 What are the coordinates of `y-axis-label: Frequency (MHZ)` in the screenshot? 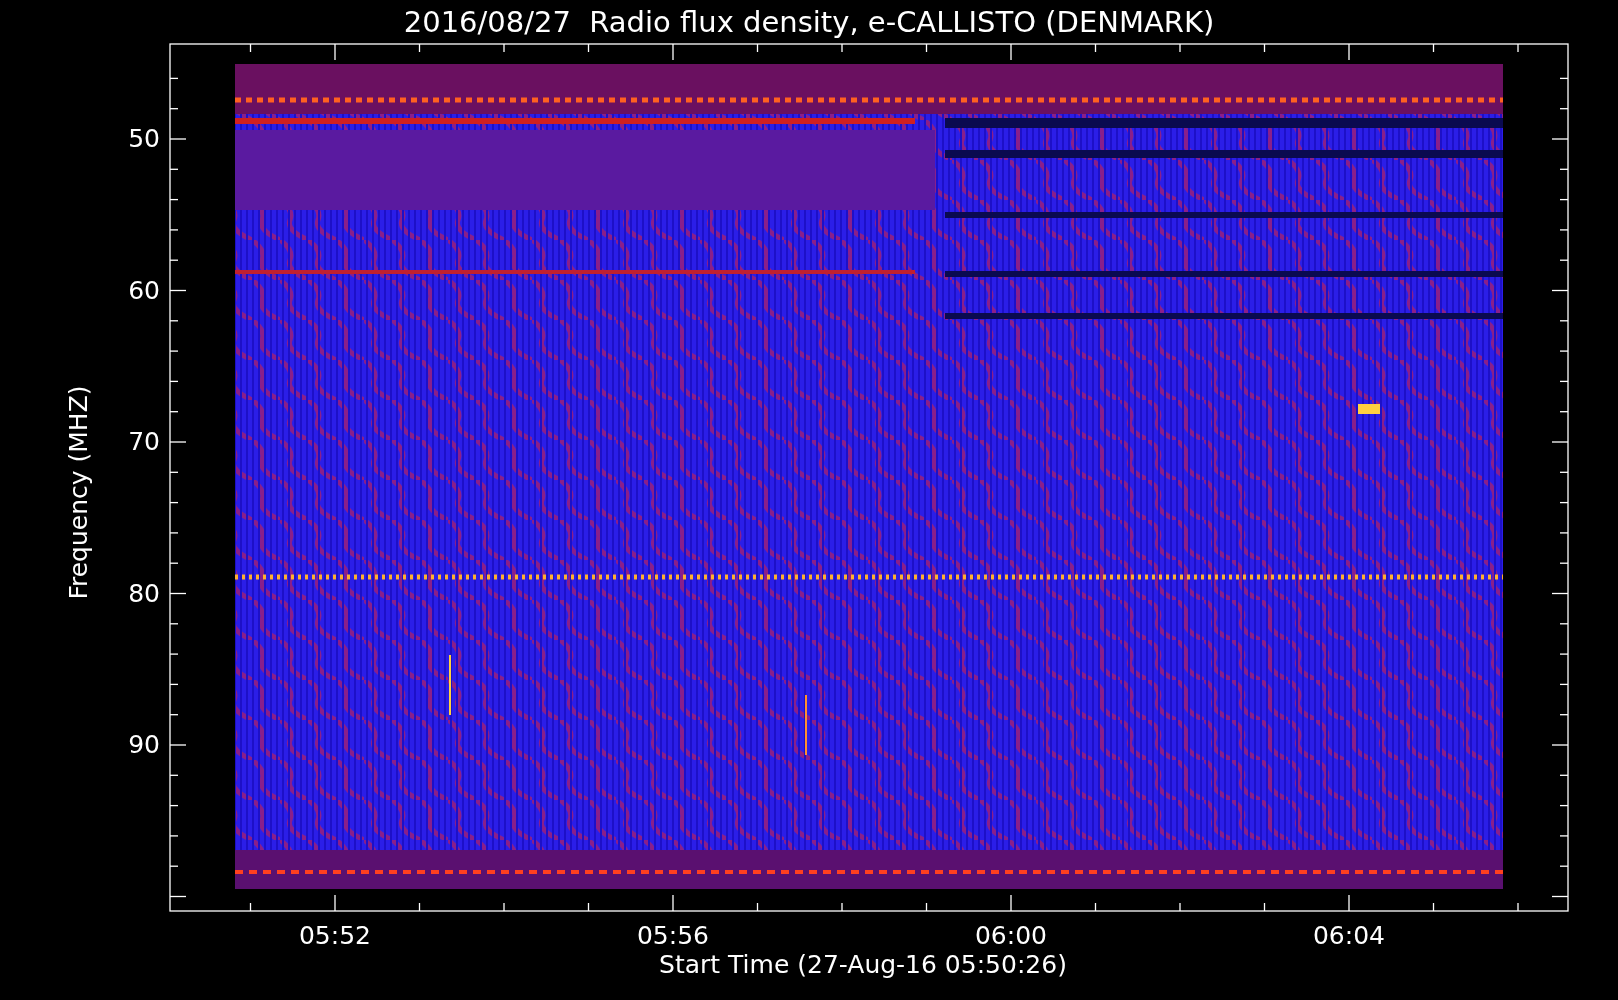 It's located at (78, 492).